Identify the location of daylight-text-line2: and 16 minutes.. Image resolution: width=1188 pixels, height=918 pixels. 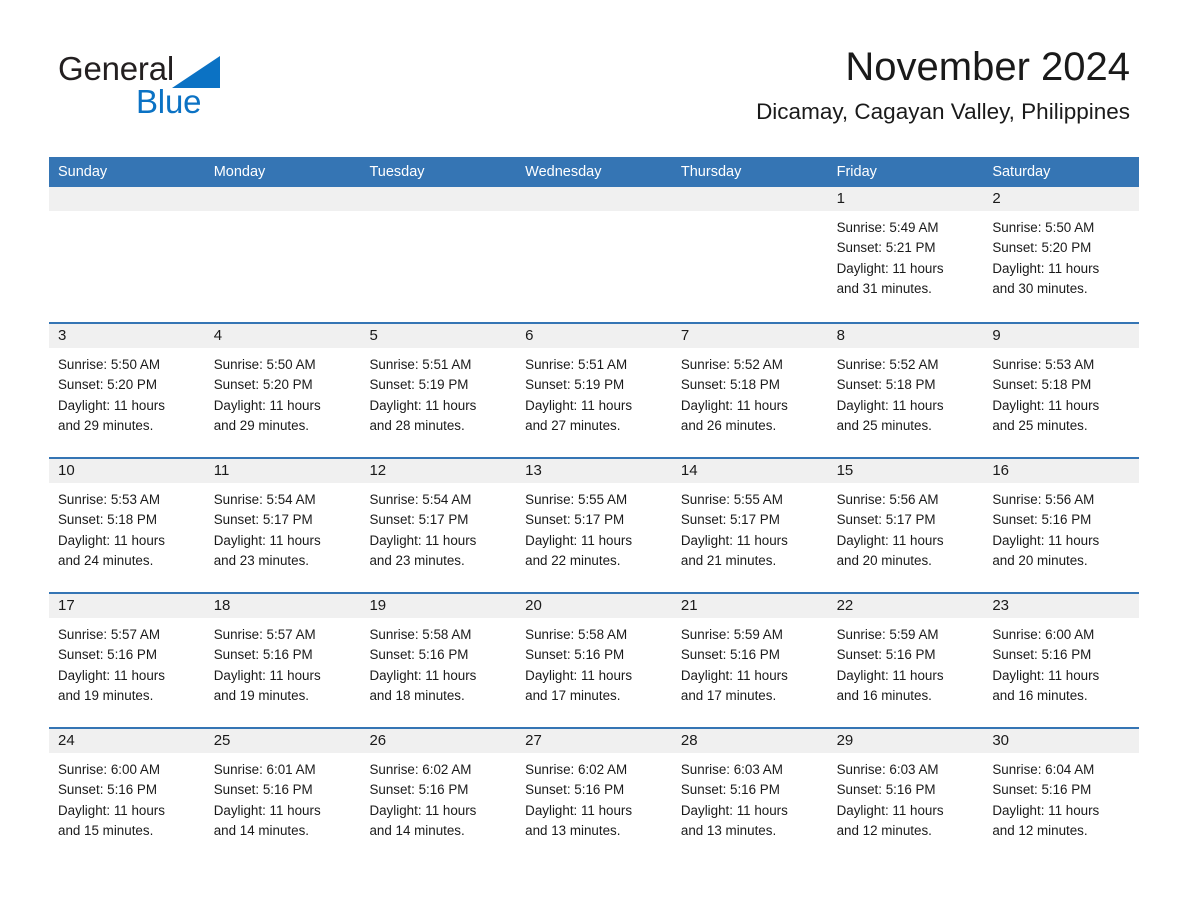
(1040, 695).